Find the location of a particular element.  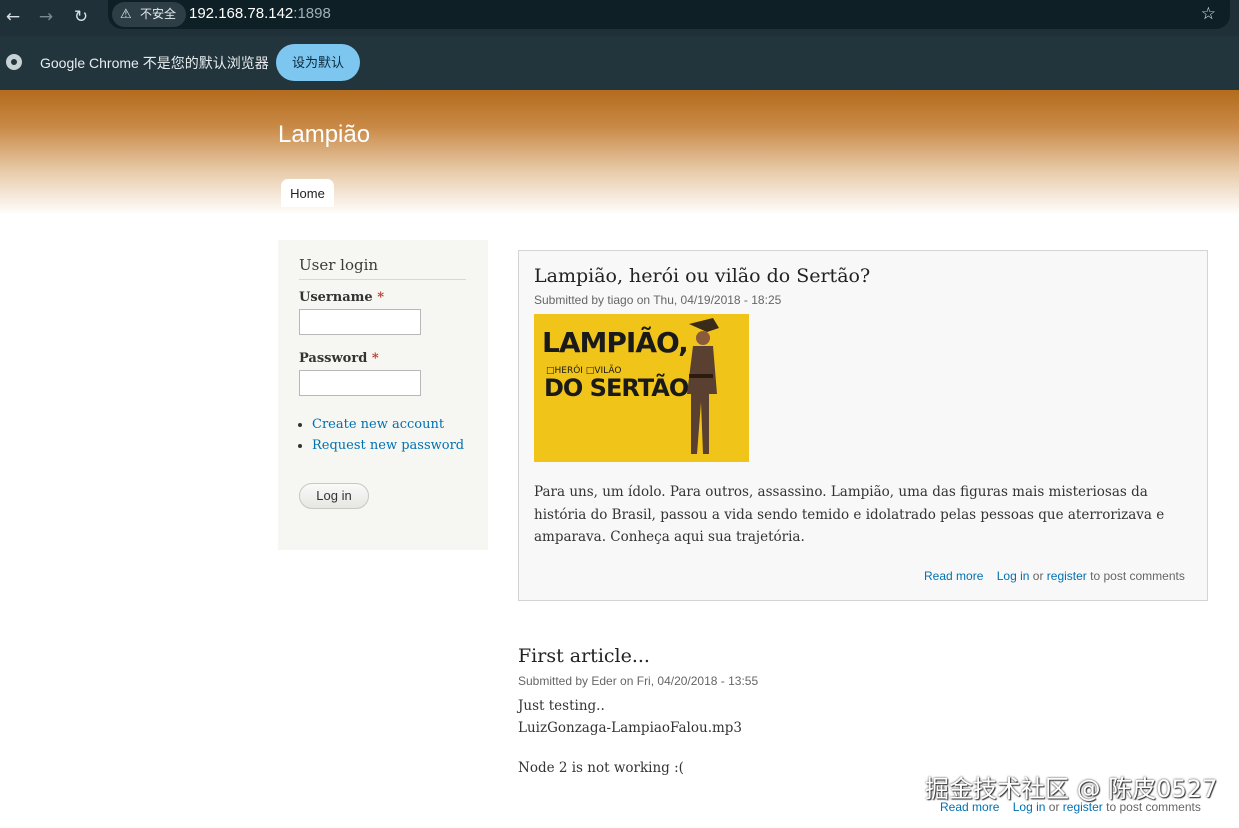

log-in-link: Log in is located at coordinates (1013, 576).